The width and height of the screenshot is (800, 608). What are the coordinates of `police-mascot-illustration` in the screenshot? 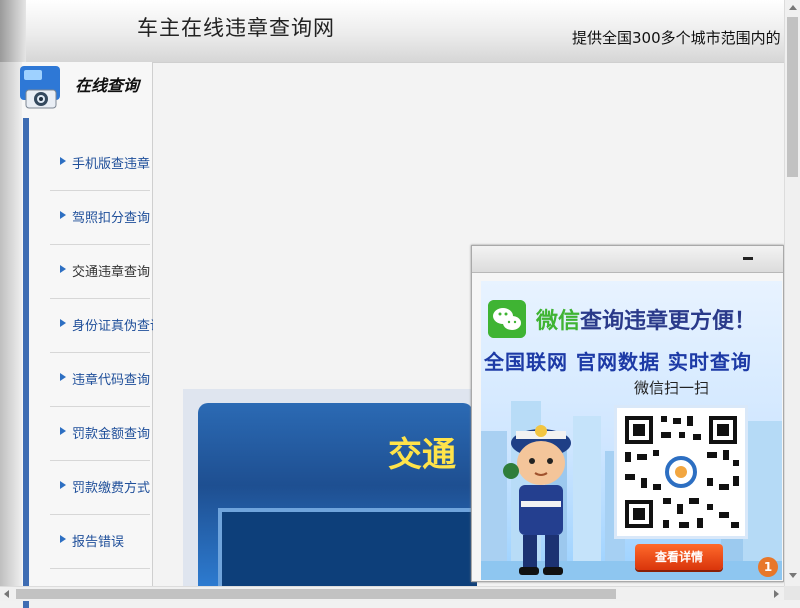 It's located at (537, 500).